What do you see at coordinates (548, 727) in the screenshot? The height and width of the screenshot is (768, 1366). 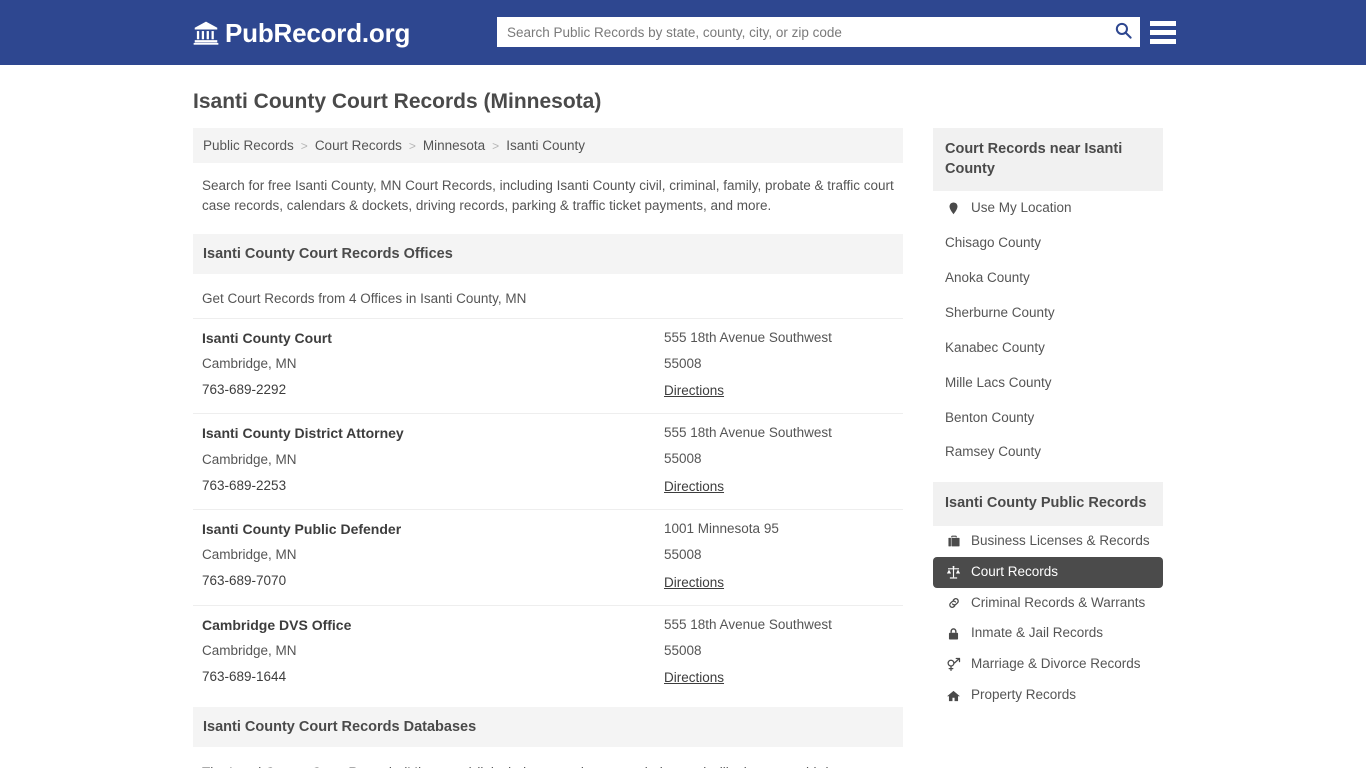 I see `databases-section-heading: Isanti County Court Records Databases` at bounding box center [548, 727].